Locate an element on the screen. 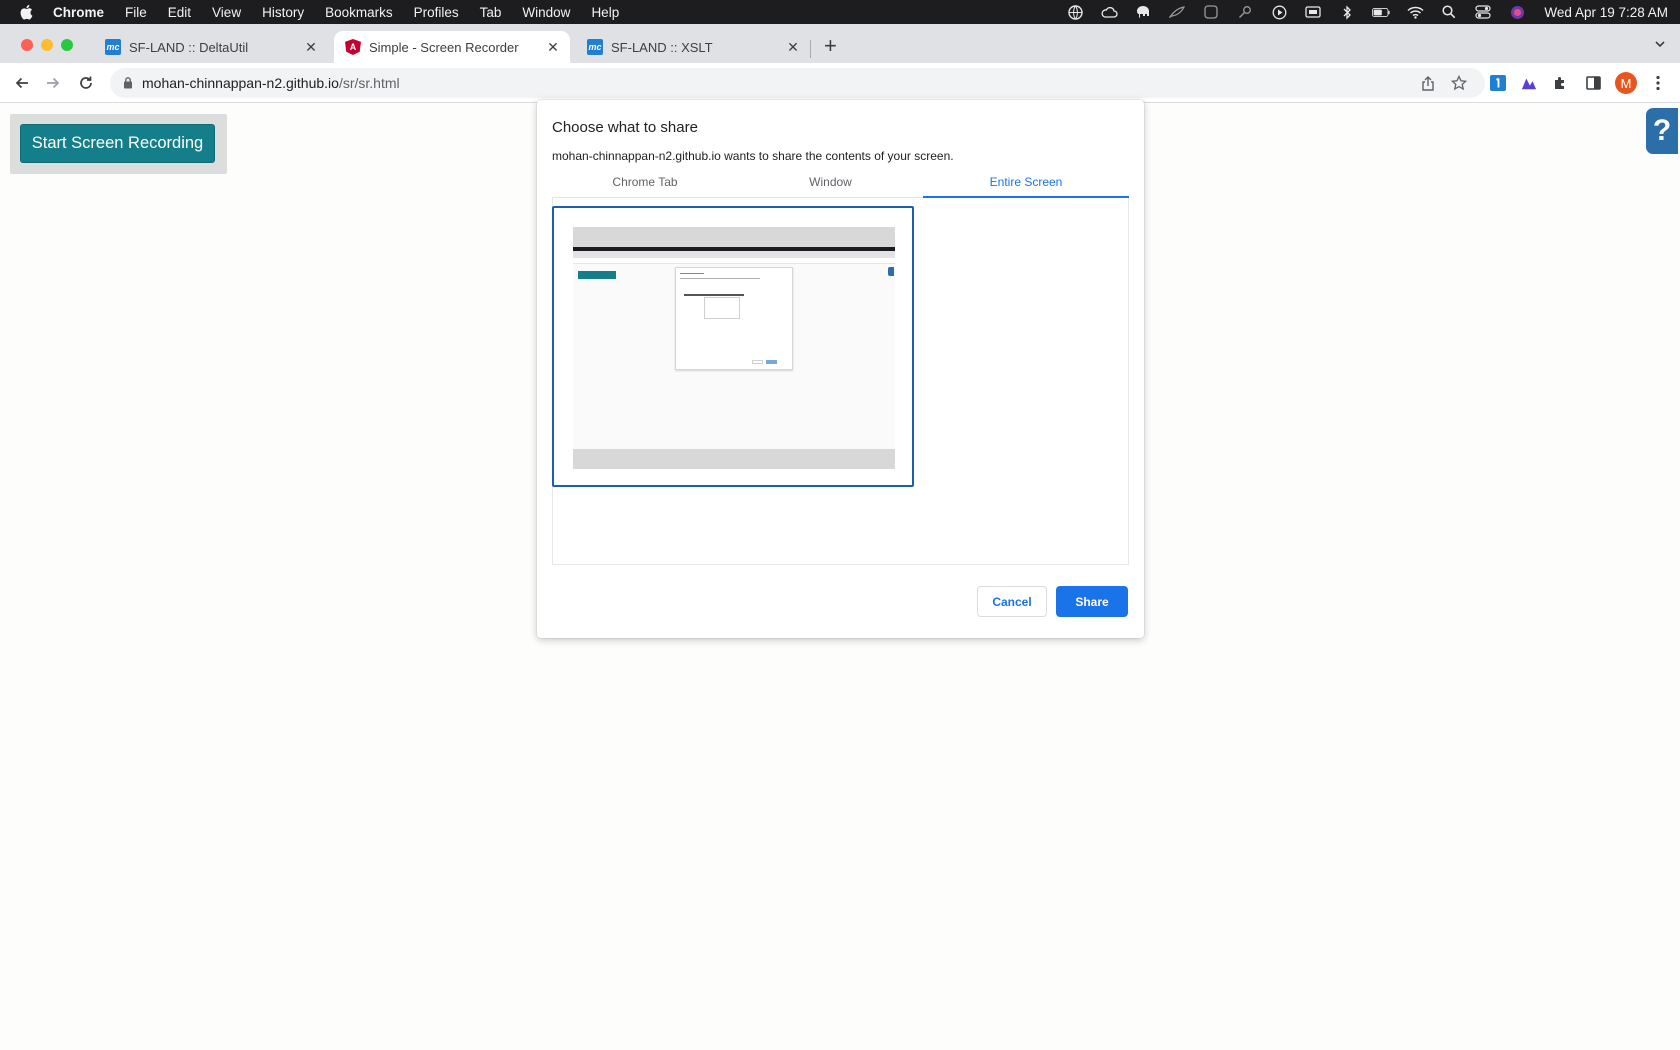  status-area: Wed Apr 19 7:28 AM is located at coordinates (1359, 12).